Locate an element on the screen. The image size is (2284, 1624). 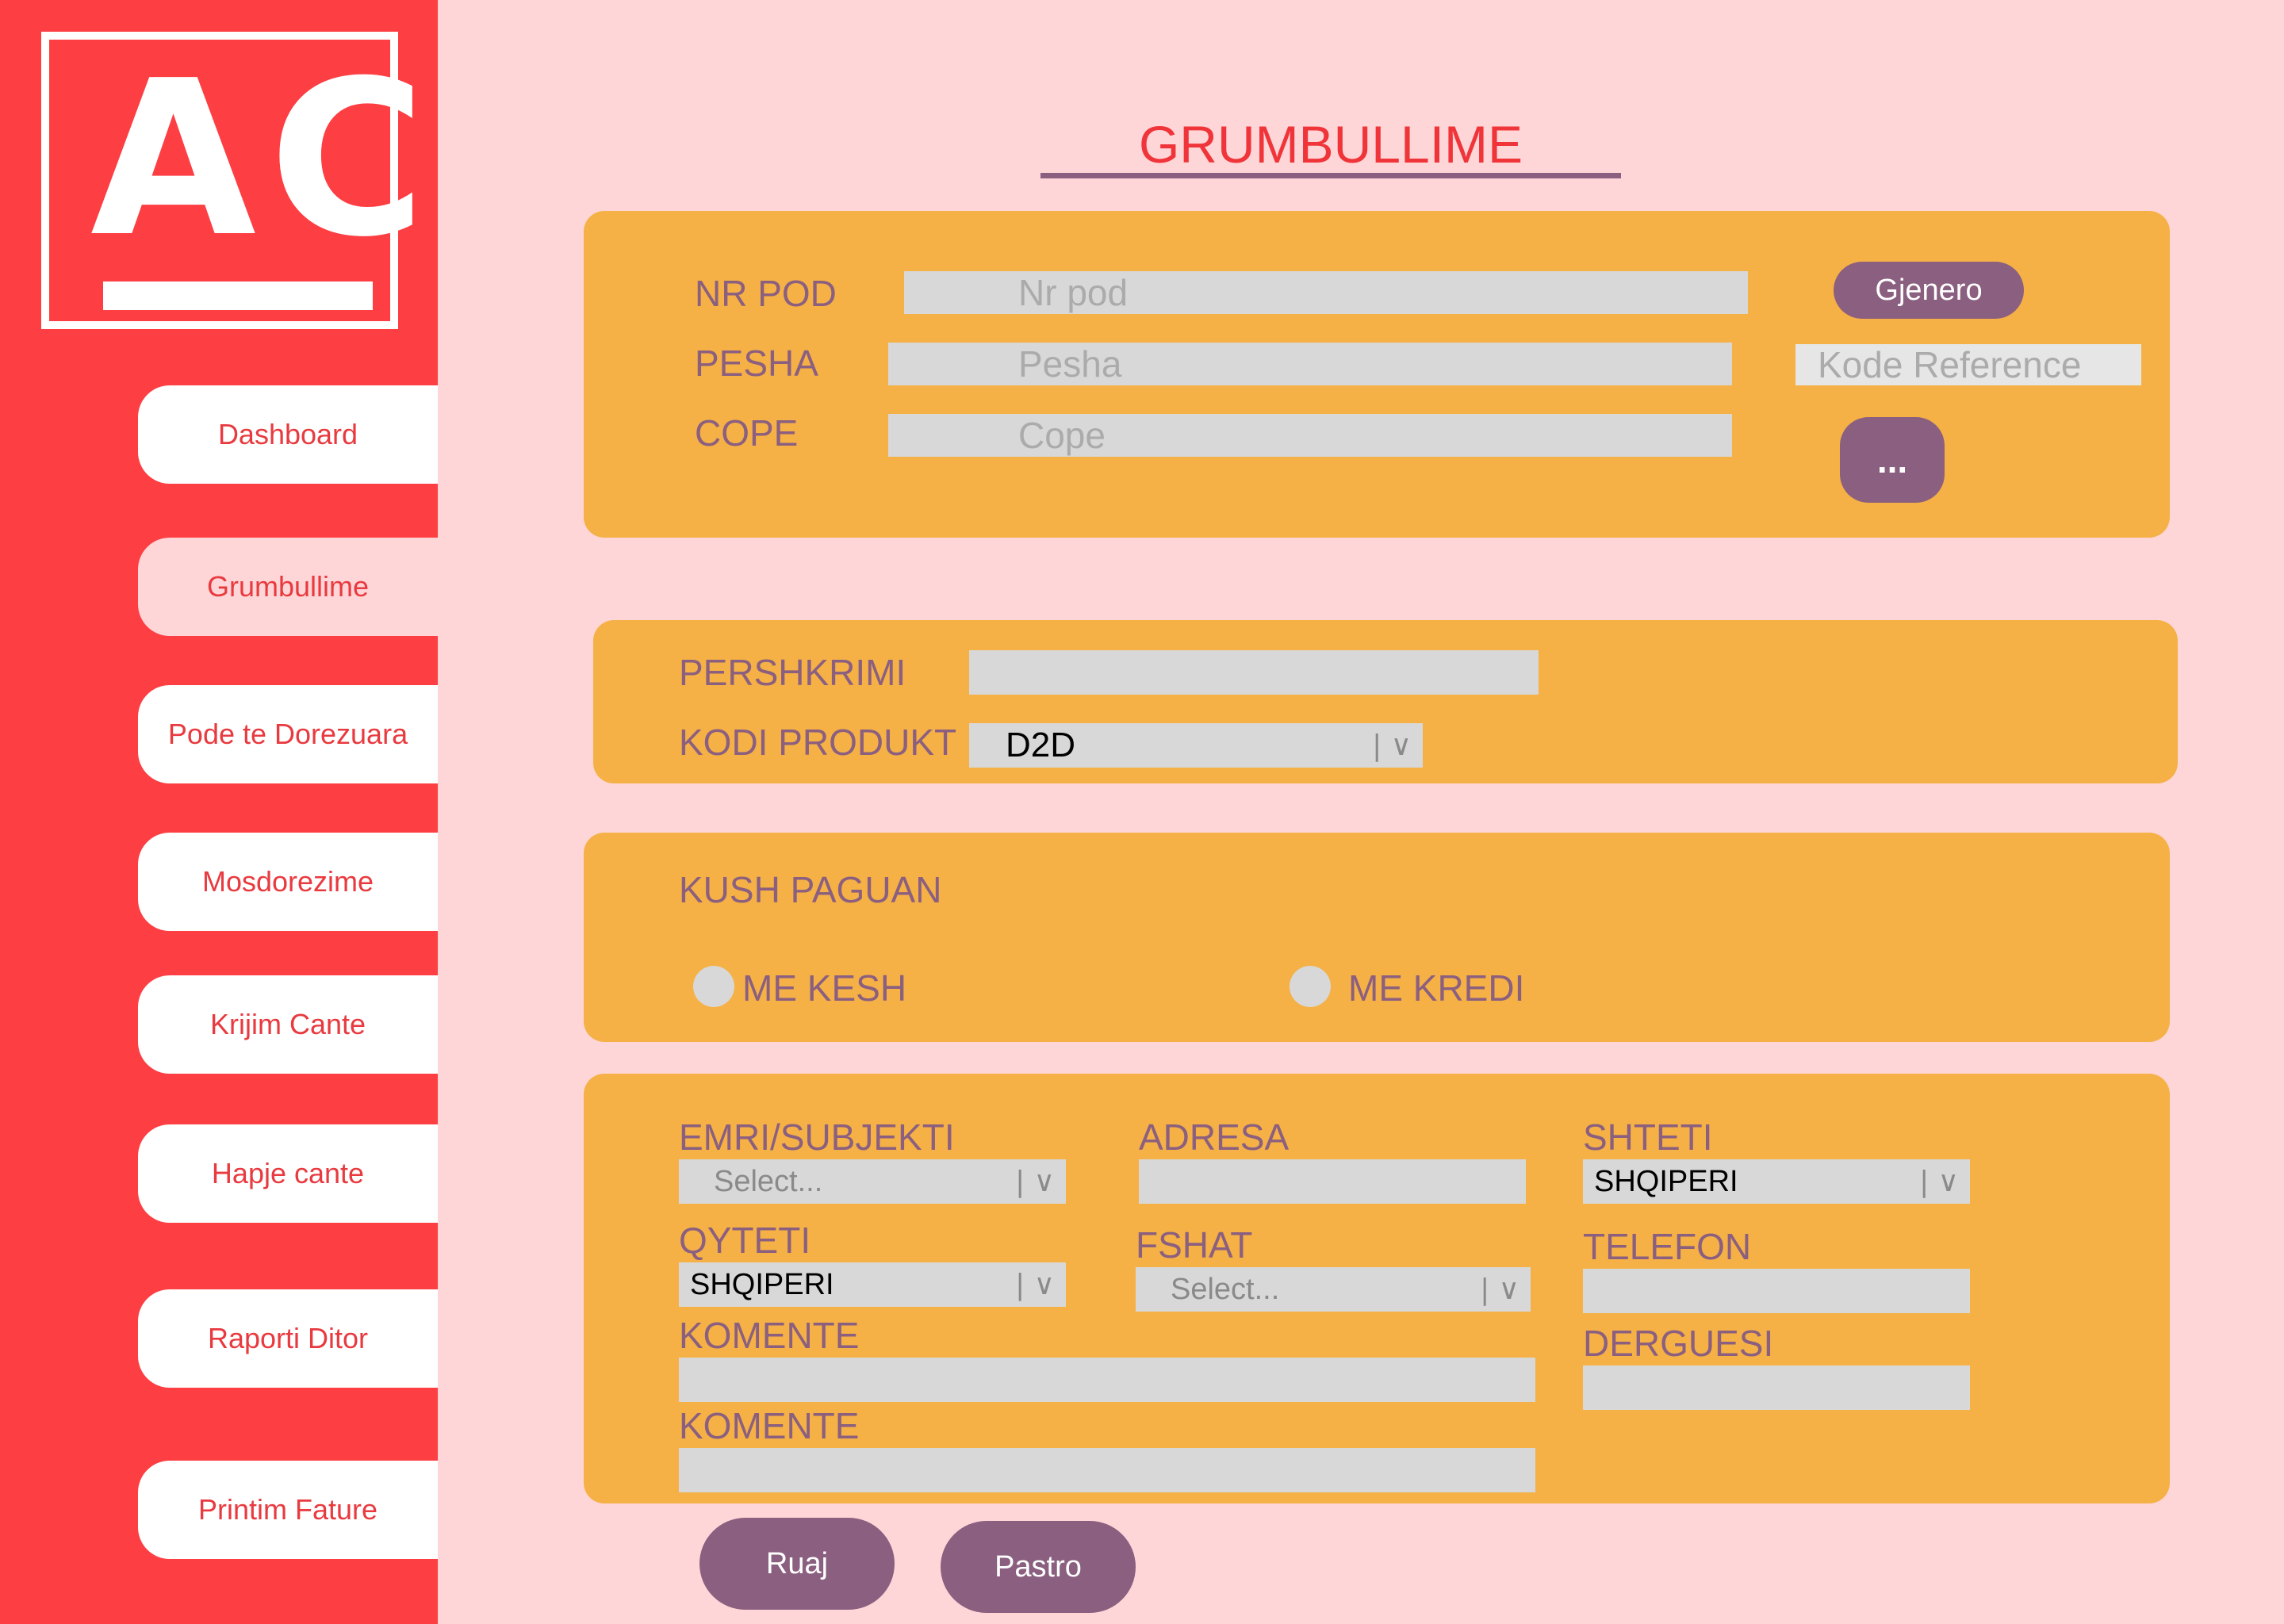
clear-button: Pastro is located at coordinates (1038, 1567).